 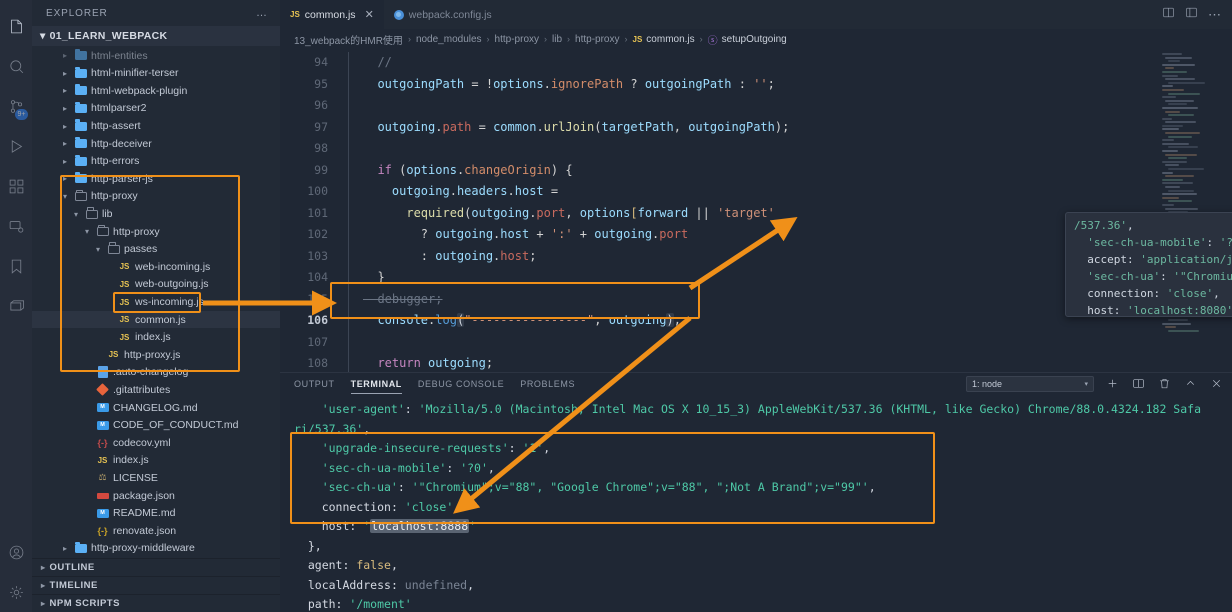 I want to click on breadcrumb-item: setupOutgoing, so click(x=754, y=39).